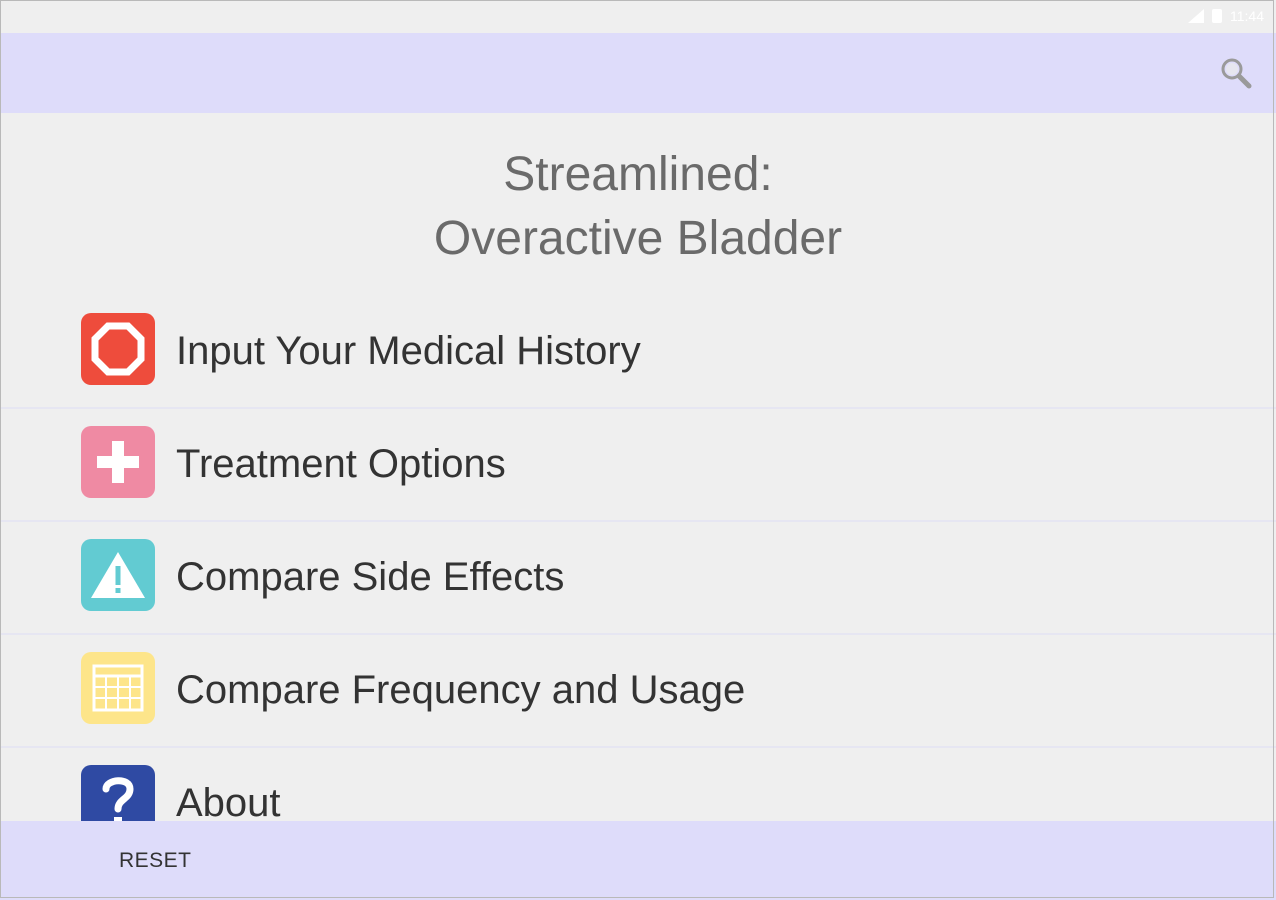  I want to click on menu-item-label: Compare Side Effects, so click(370, 577).